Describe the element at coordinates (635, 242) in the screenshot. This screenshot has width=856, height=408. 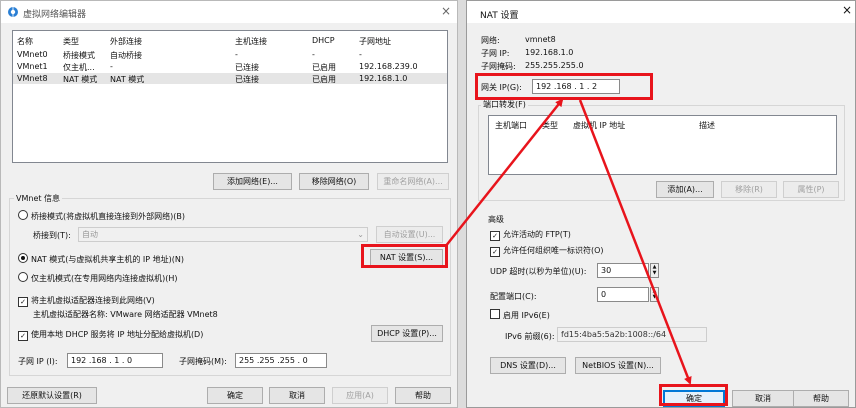
I see `arrow-to-ok` at that location.